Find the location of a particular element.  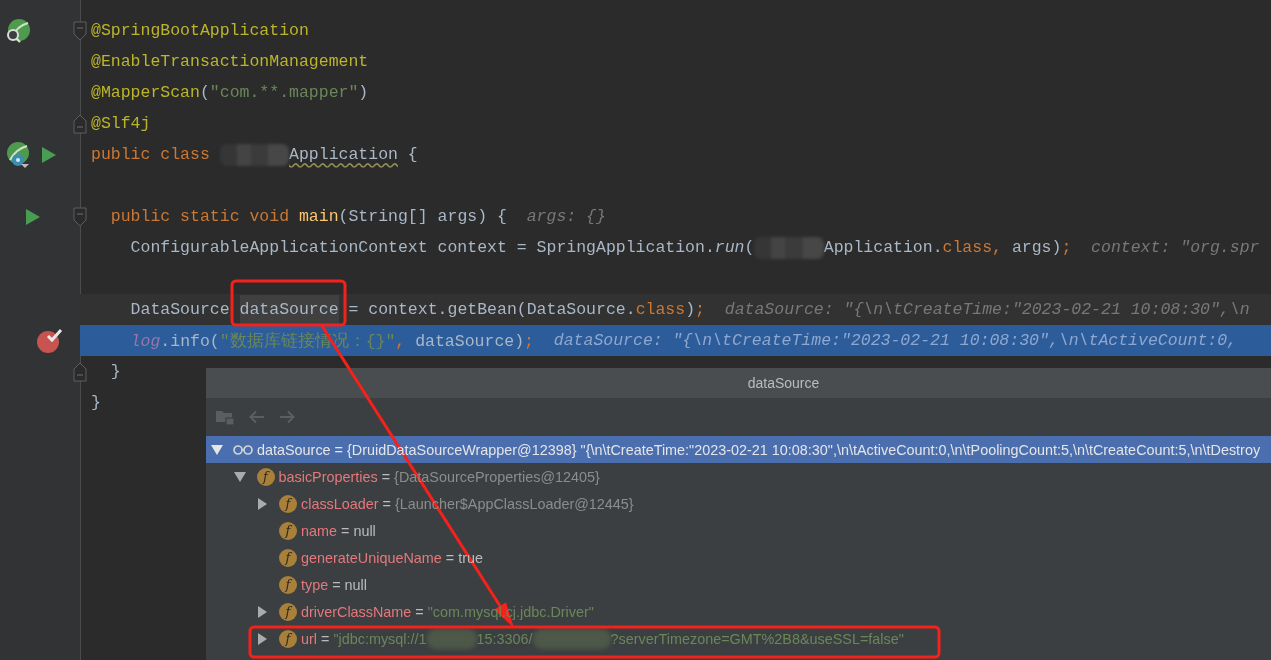

inline-value-hint: context: "org.spr is located at coordinates (1175, 247).